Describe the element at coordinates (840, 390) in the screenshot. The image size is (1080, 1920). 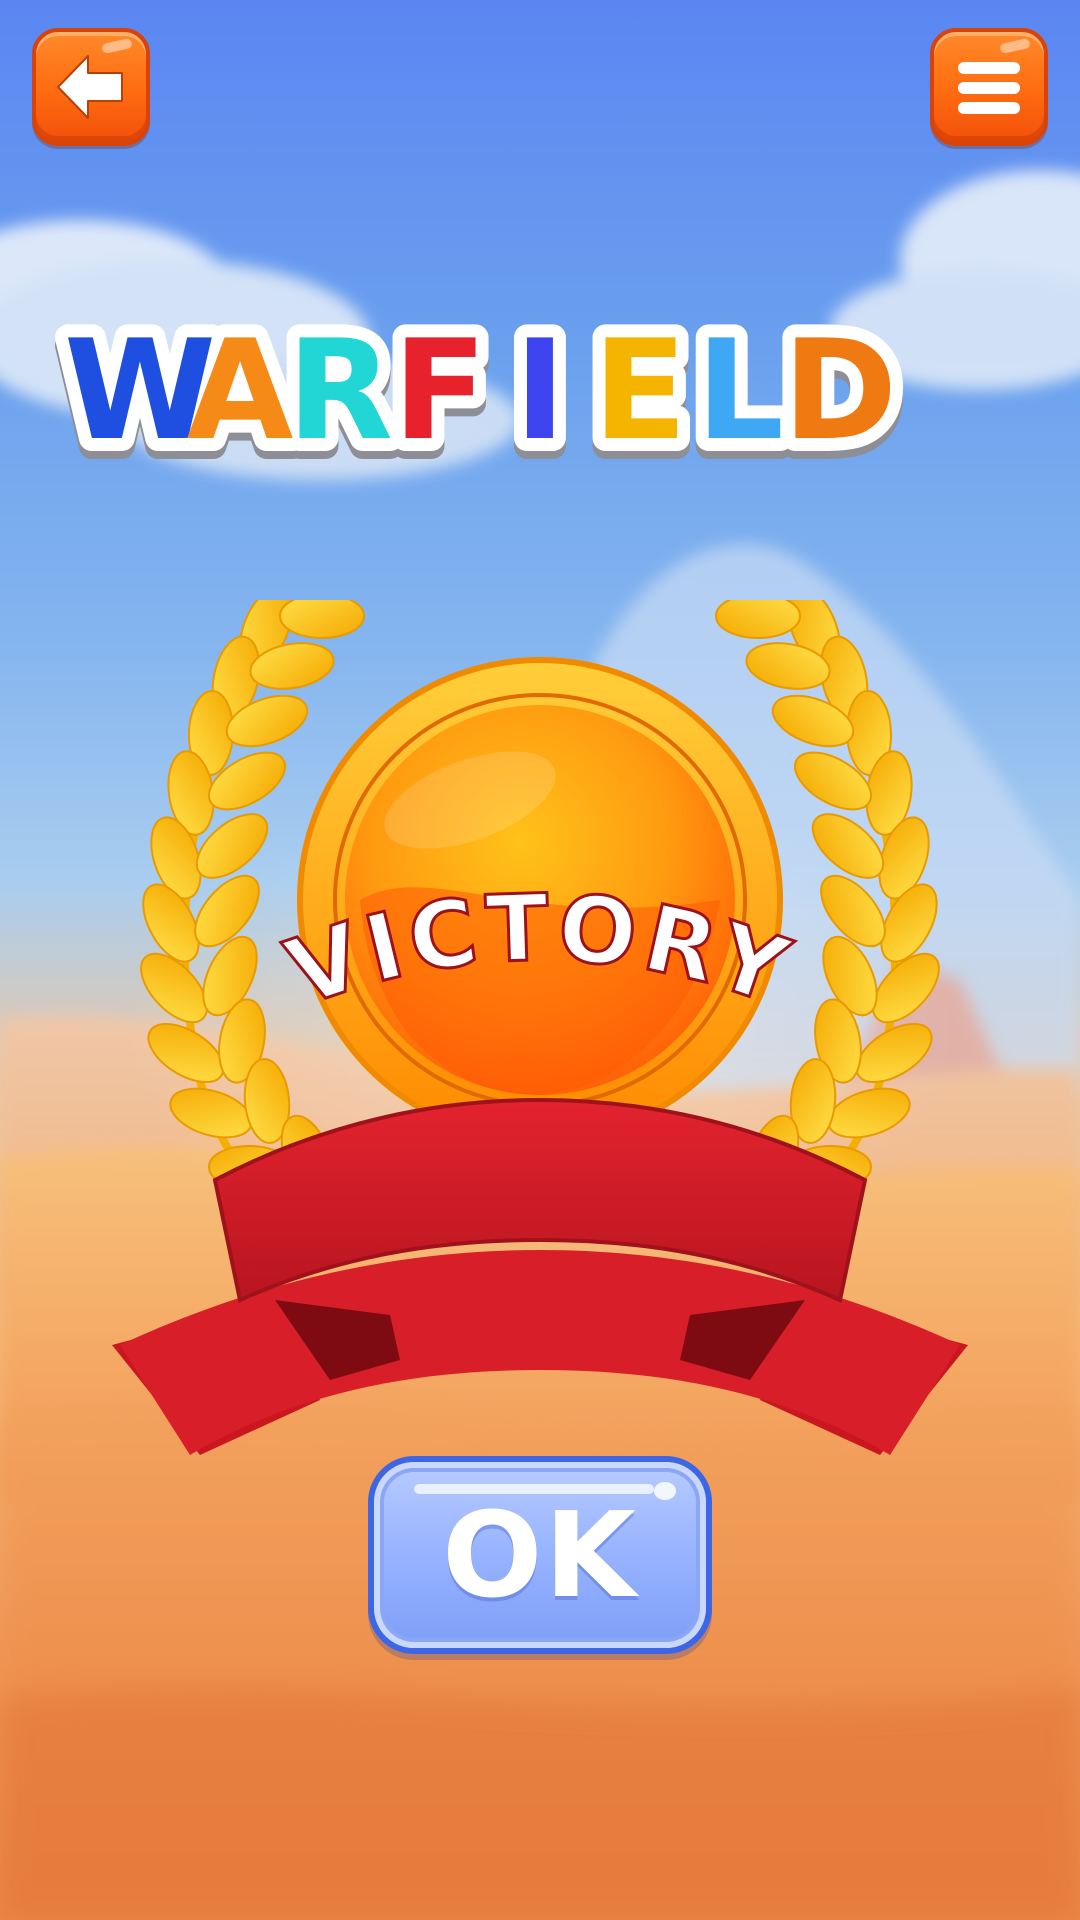
I see `logo-letter: D` at that location.